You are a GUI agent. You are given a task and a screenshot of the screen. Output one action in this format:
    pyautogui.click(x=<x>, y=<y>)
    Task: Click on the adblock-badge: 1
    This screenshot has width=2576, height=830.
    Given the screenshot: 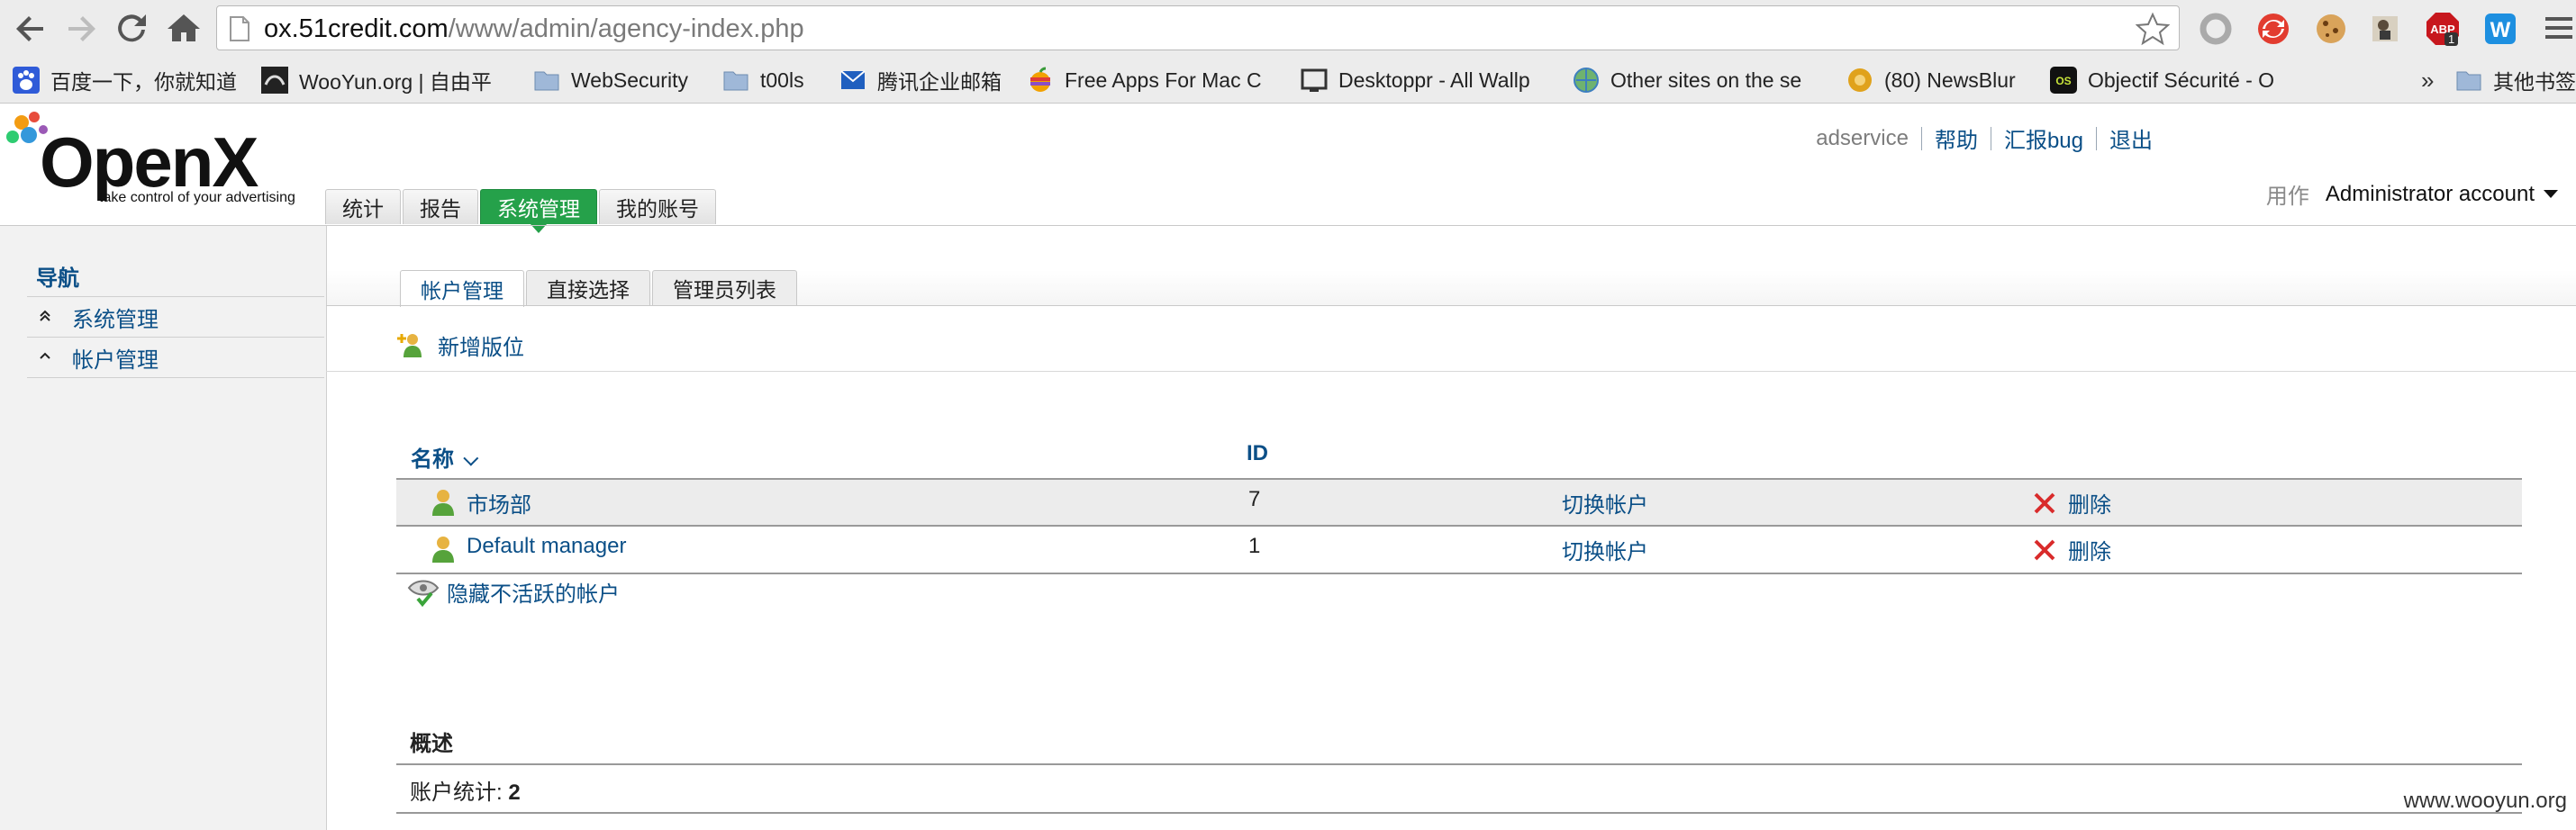 What is the action you would take?
    pyautogui.click(x=2451, y=39)
    